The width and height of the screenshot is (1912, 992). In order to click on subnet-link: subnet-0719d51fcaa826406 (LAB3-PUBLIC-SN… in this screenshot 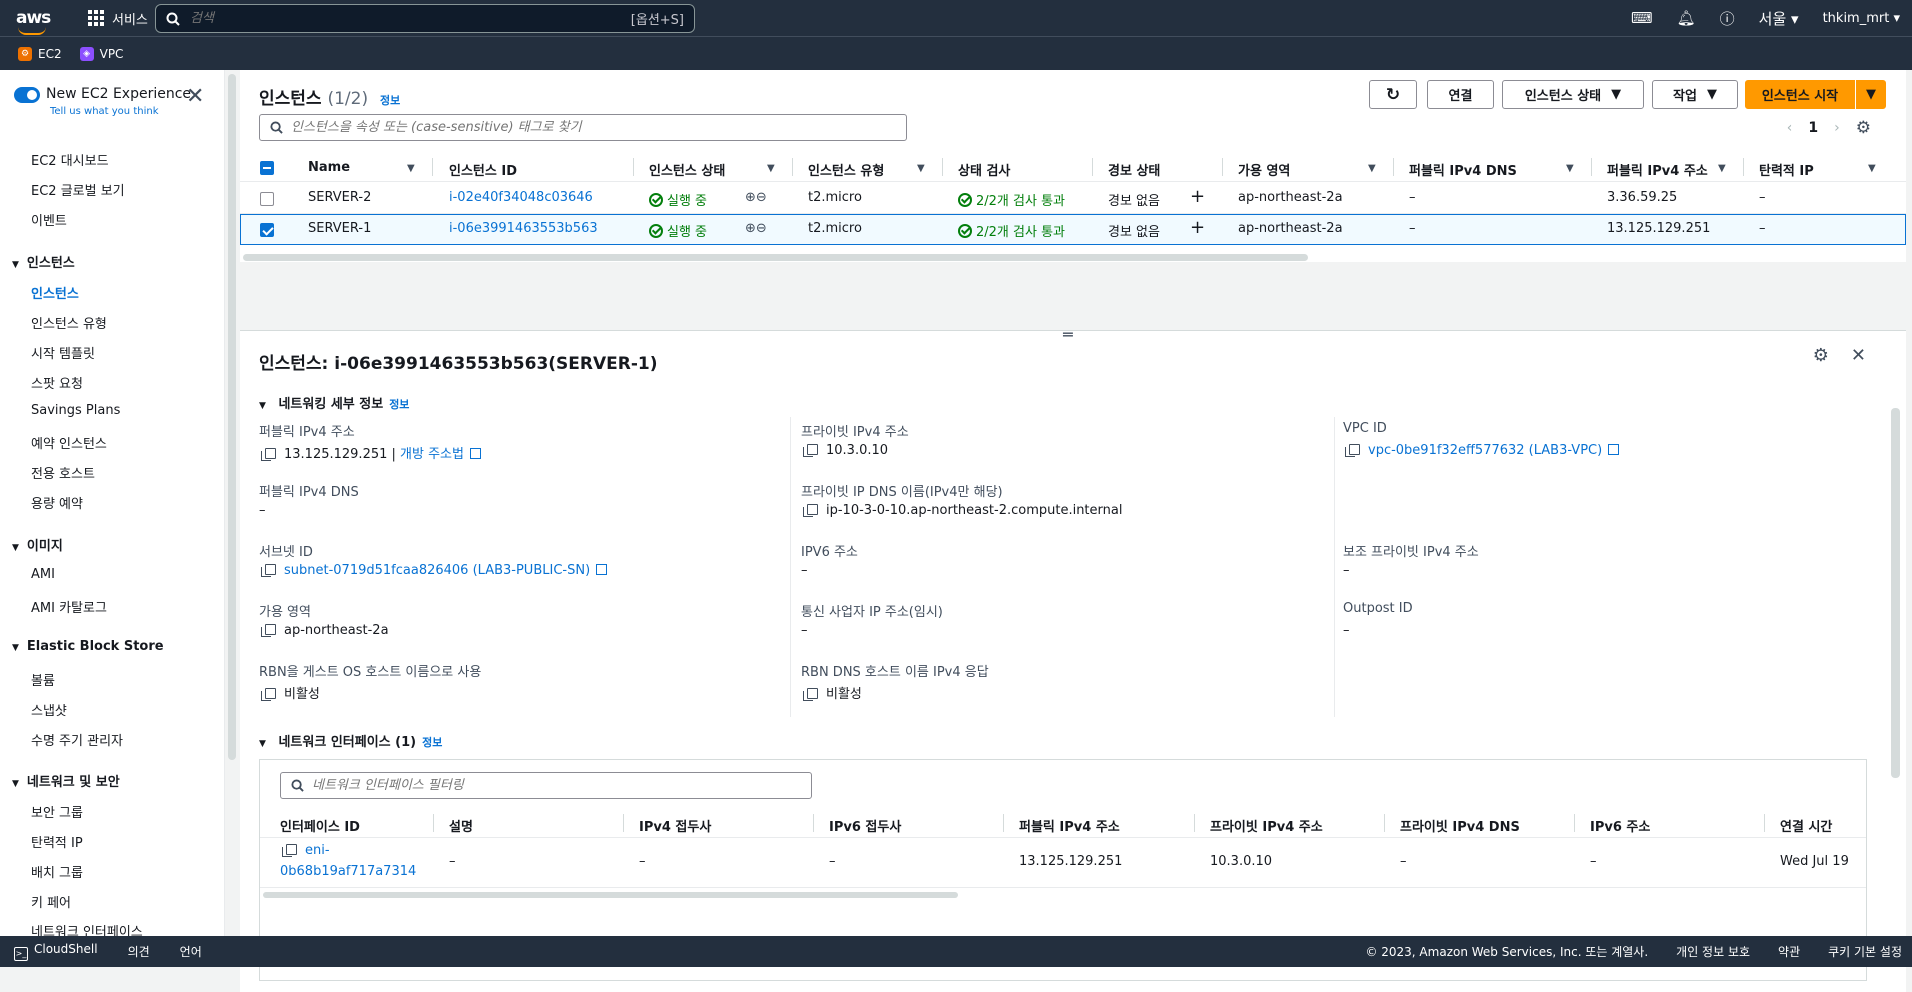, I will do `click(437, 570)`.